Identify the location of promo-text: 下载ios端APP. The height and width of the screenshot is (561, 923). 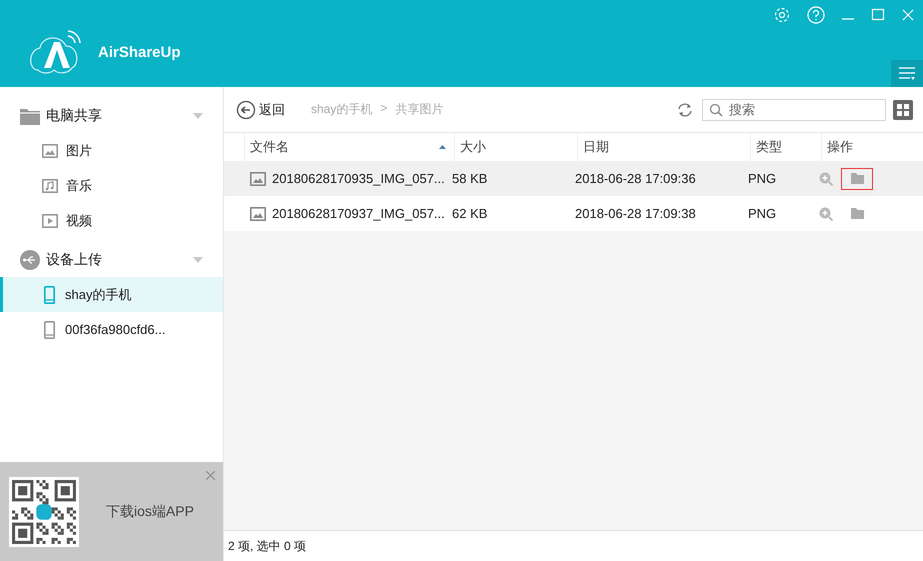
(150, 511).